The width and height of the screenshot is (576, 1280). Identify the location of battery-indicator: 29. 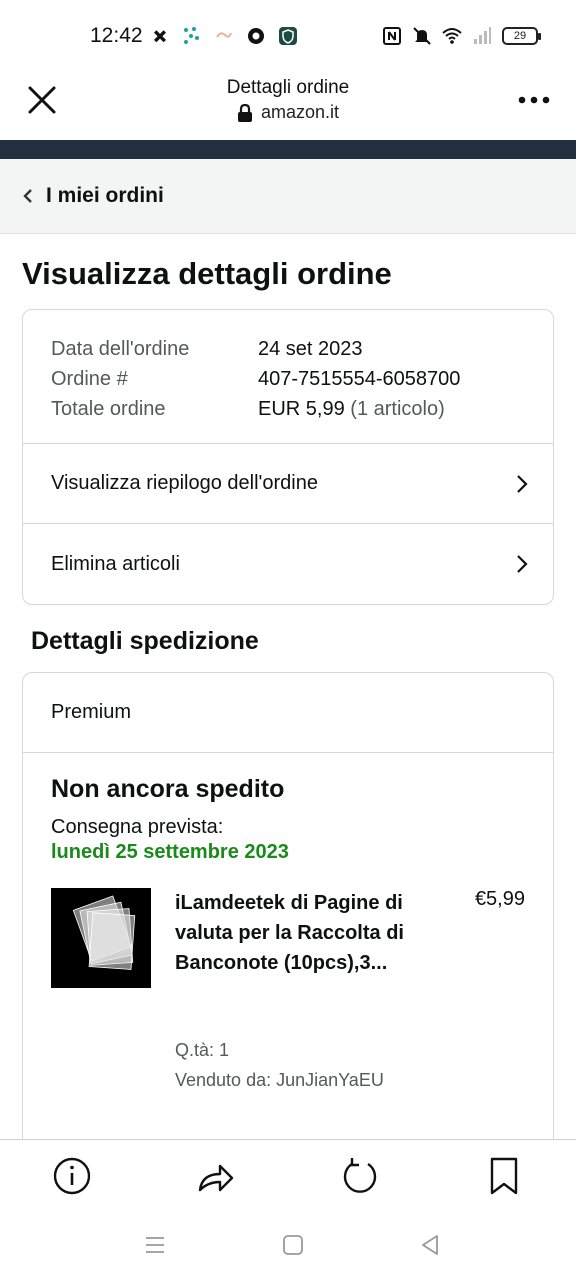
(521, 36).